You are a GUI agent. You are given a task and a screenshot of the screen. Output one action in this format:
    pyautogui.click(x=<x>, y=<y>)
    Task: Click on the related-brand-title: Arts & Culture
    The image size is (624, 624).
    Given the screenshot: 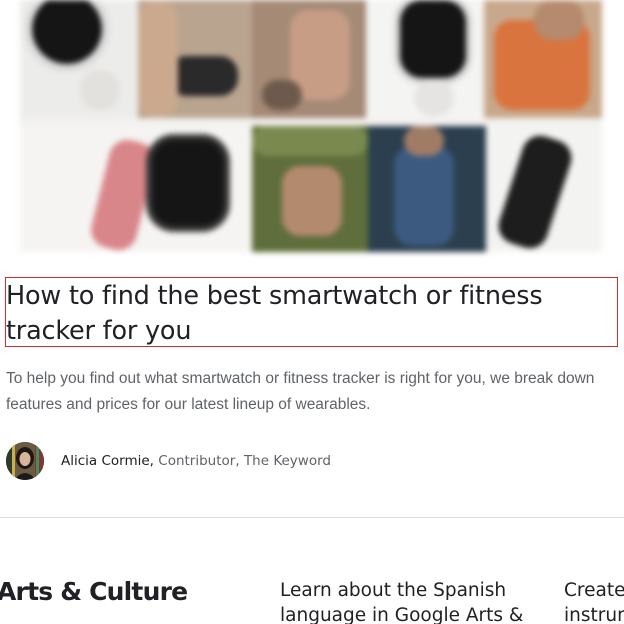 What is the action you would take?
    pyautogui.click(x=94, y=591)
    